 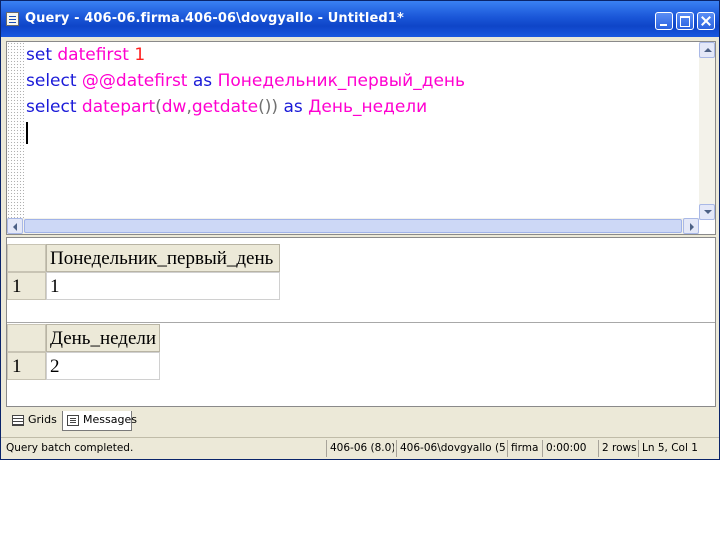 What do you see at coordinates (15, 131) in the screenshot?
I see `editor-gutter` at bounding box center [15, 131].